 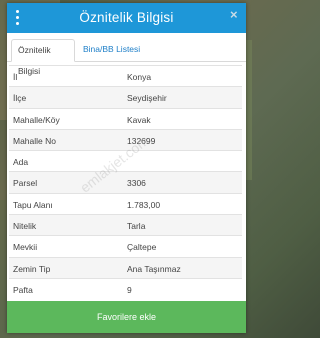 I want to click on row-value: 9, so click(x=129, y=289).